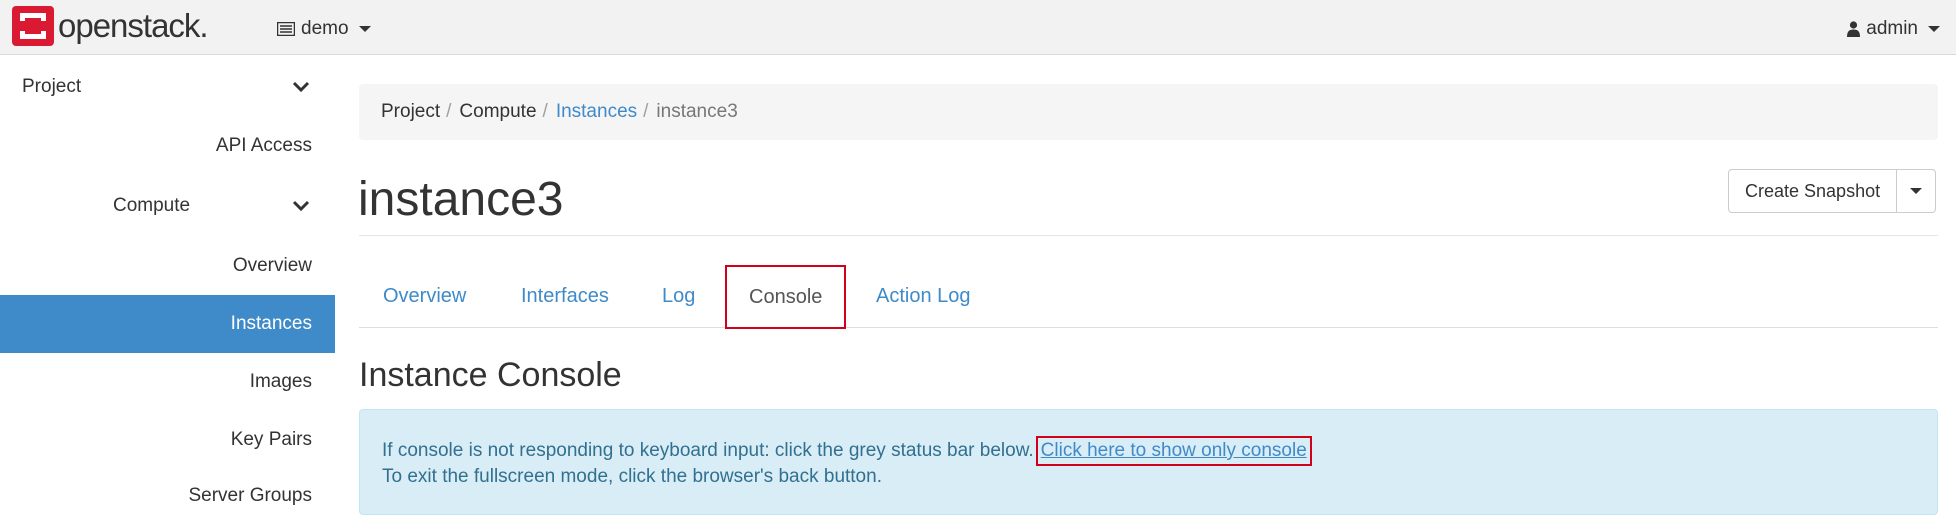 The image size is (1956, 515). Describe the element at coordinates (152, 205) in the screenshot. I see `sidebar-item-label: Compute` at that location.